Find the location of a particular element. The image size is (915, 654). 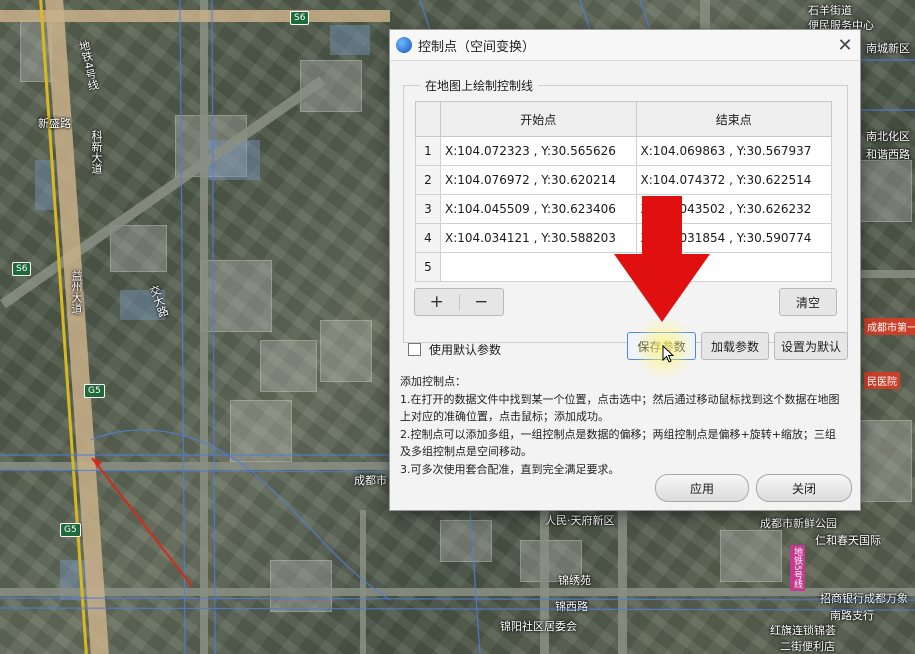

start-point-cell: X:104.076972 , Y:30.620214 is located at coordinates (538, 180).